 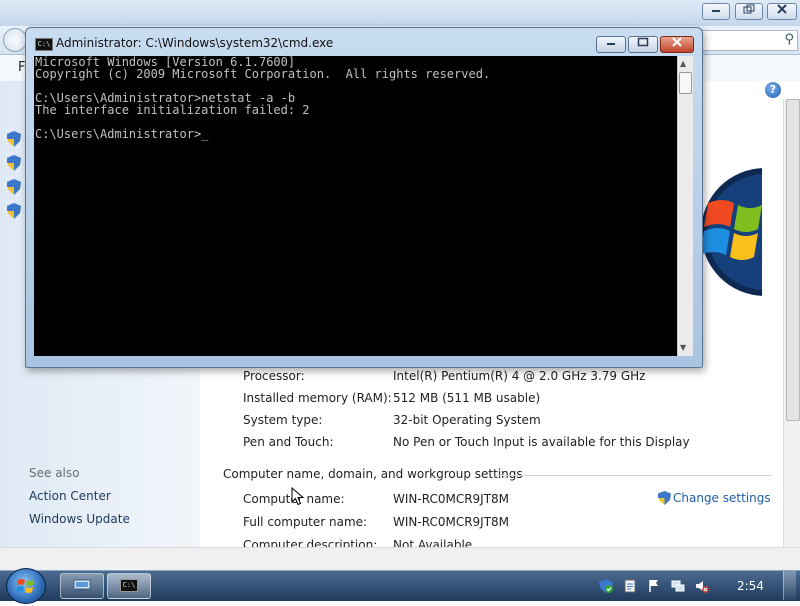 What do you see at coordinates (793, 260) in the screenshot?
I see `system-scroll-thumb` at bounding box center [793, 260].